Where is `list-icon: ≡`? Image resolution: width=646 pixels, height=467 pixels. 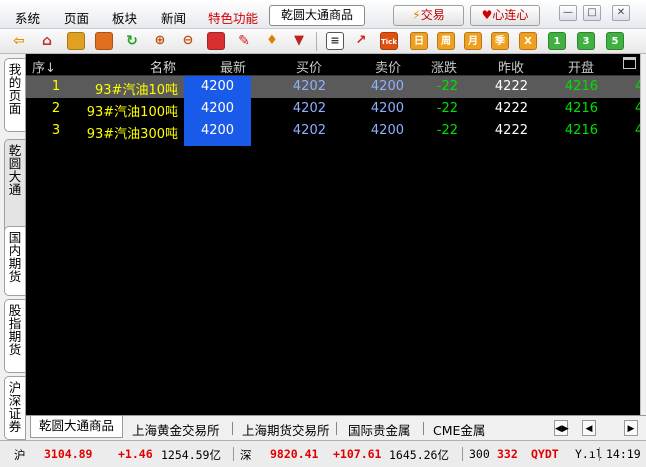
list-icon: ≡ is located at coordinates (335, 41).